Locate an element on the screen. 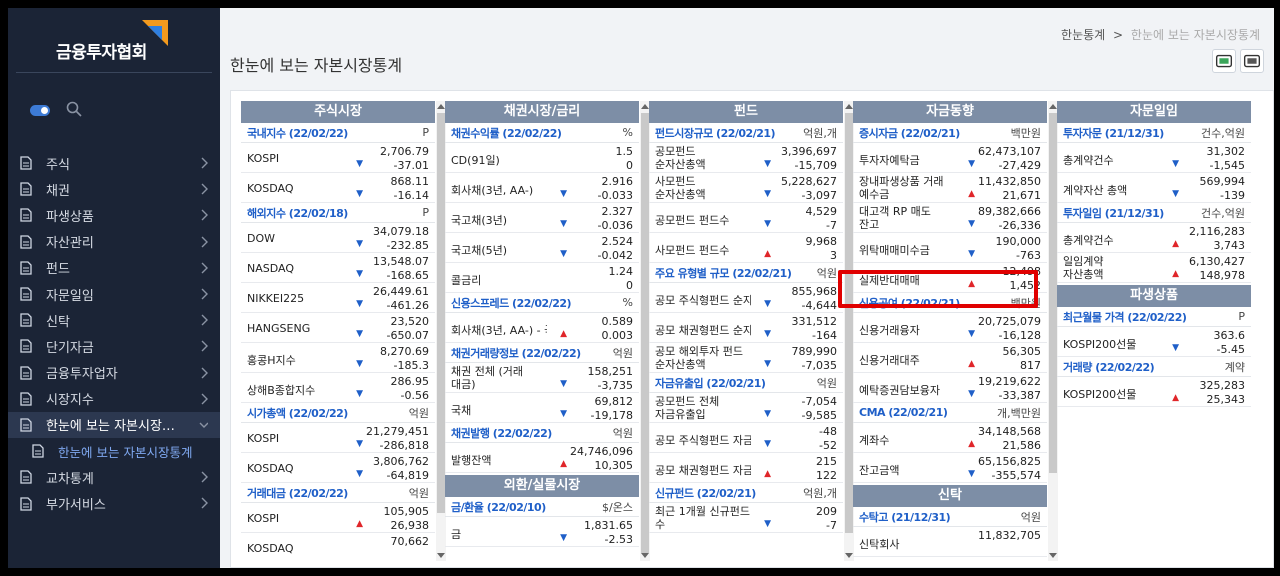  table-row: DOW 34,079.18 -232.85 ▼ is located at coordinates (338, 238).